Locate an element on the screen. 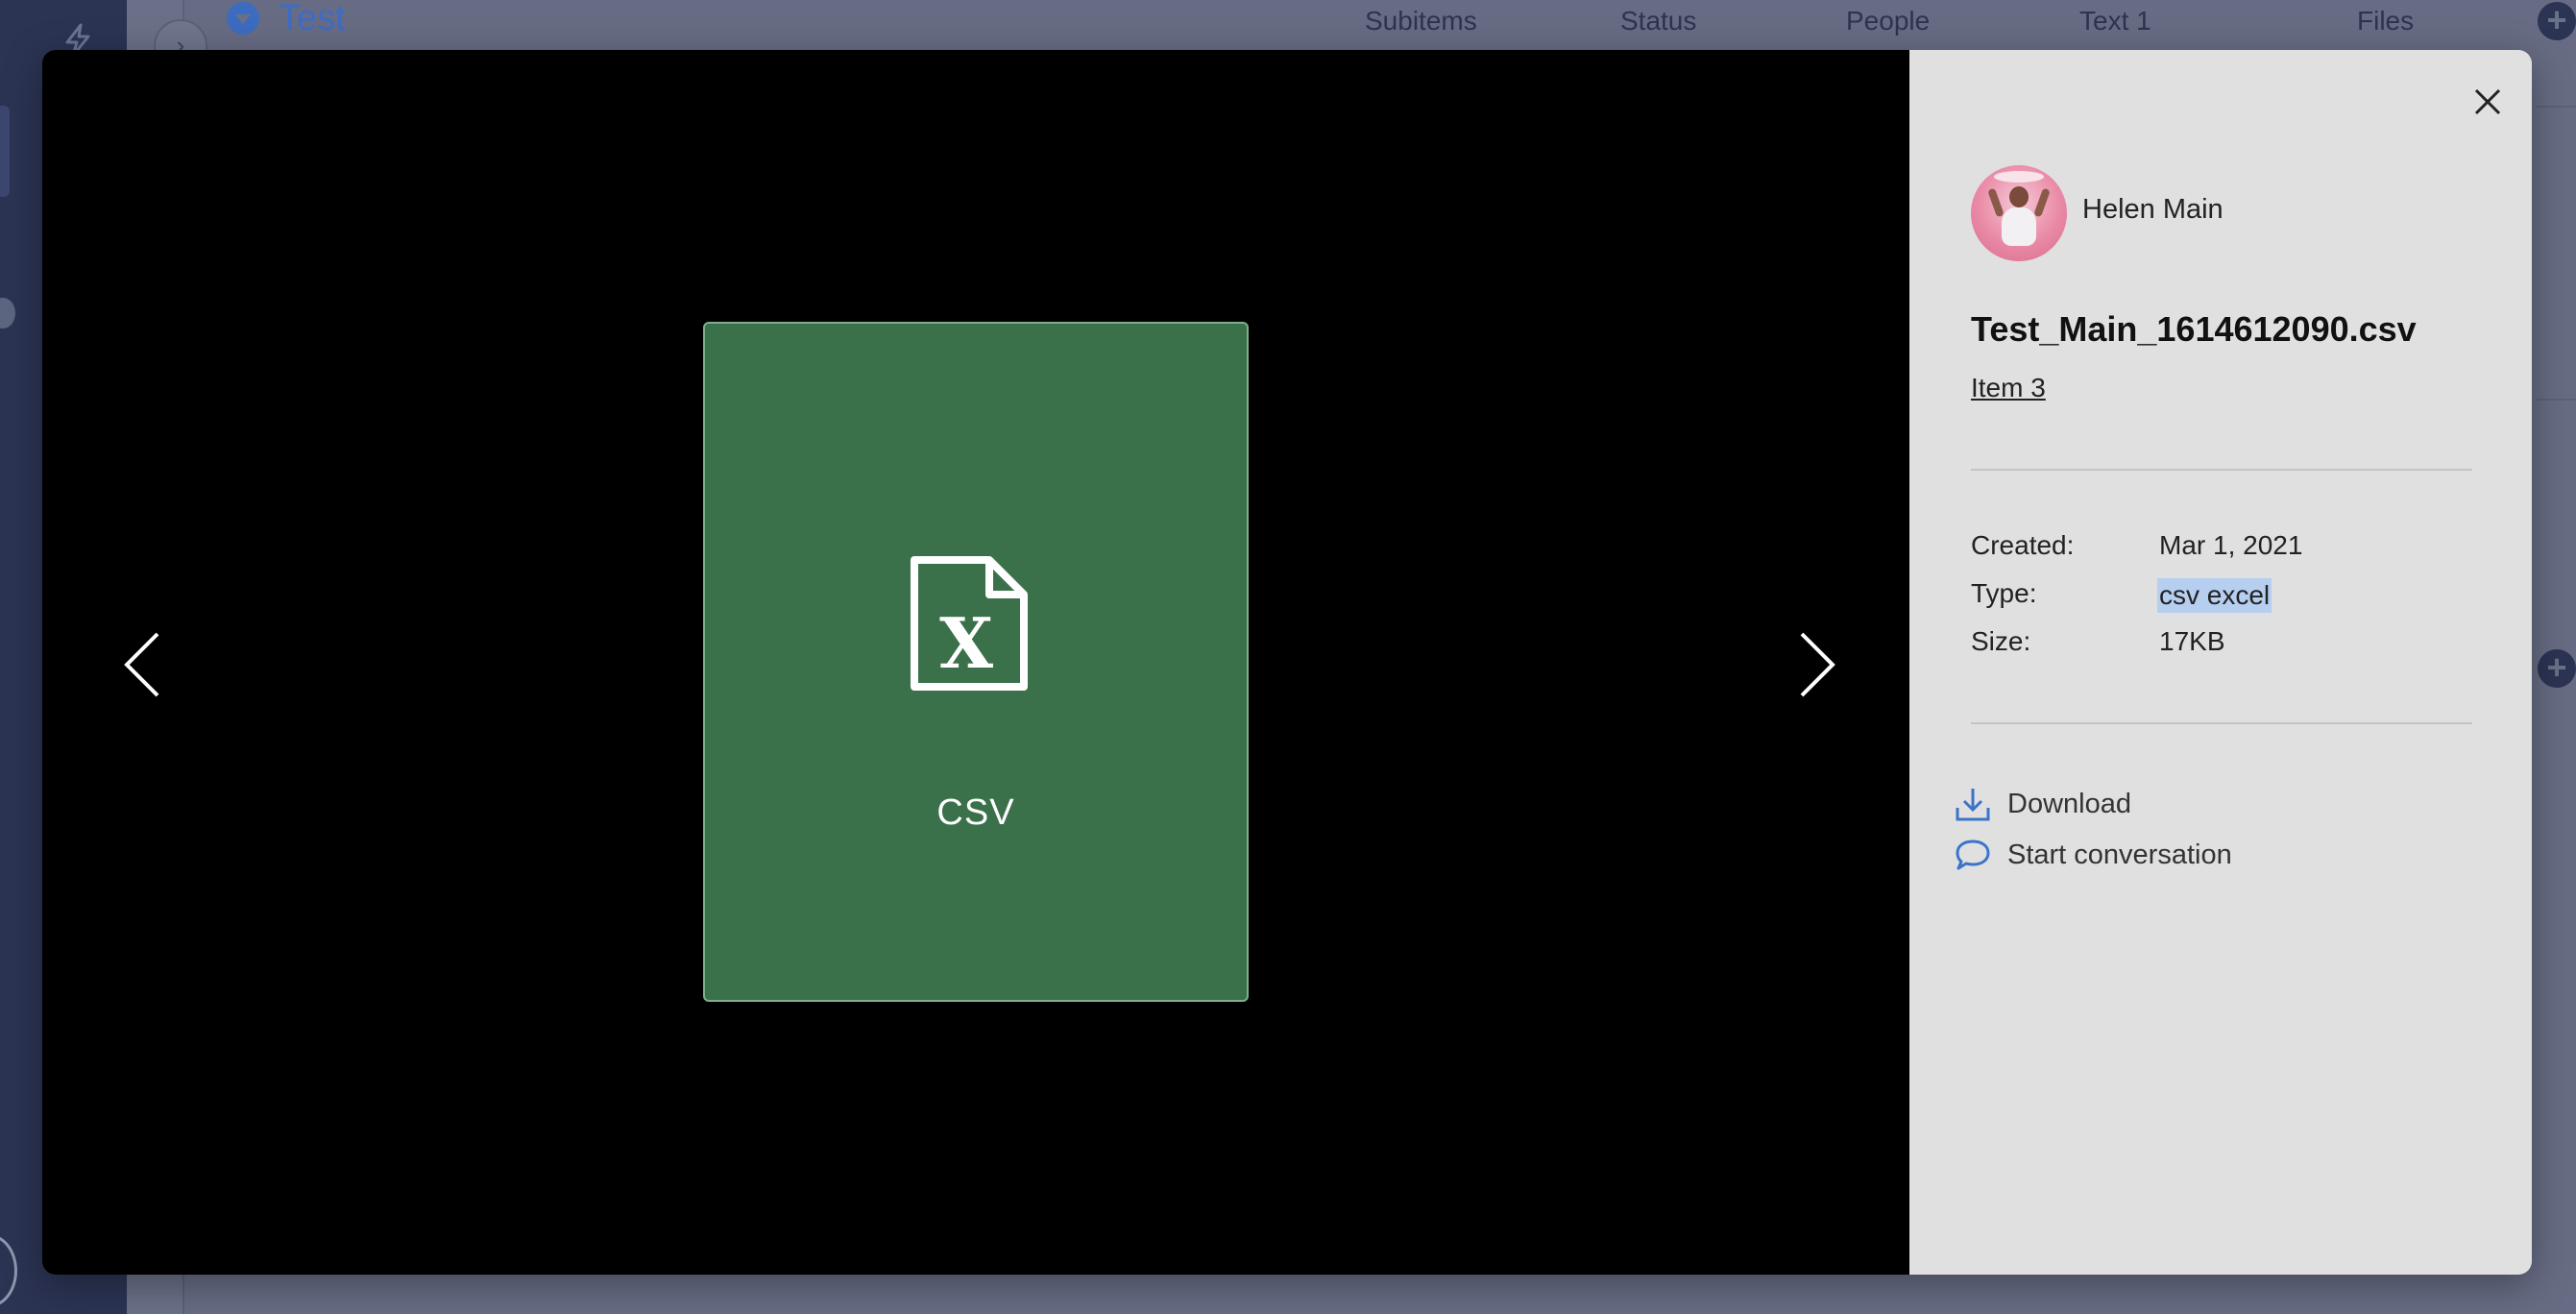 This screenshot has height=1314, width=2576. download-icon is located at coordinates (1973, 805).